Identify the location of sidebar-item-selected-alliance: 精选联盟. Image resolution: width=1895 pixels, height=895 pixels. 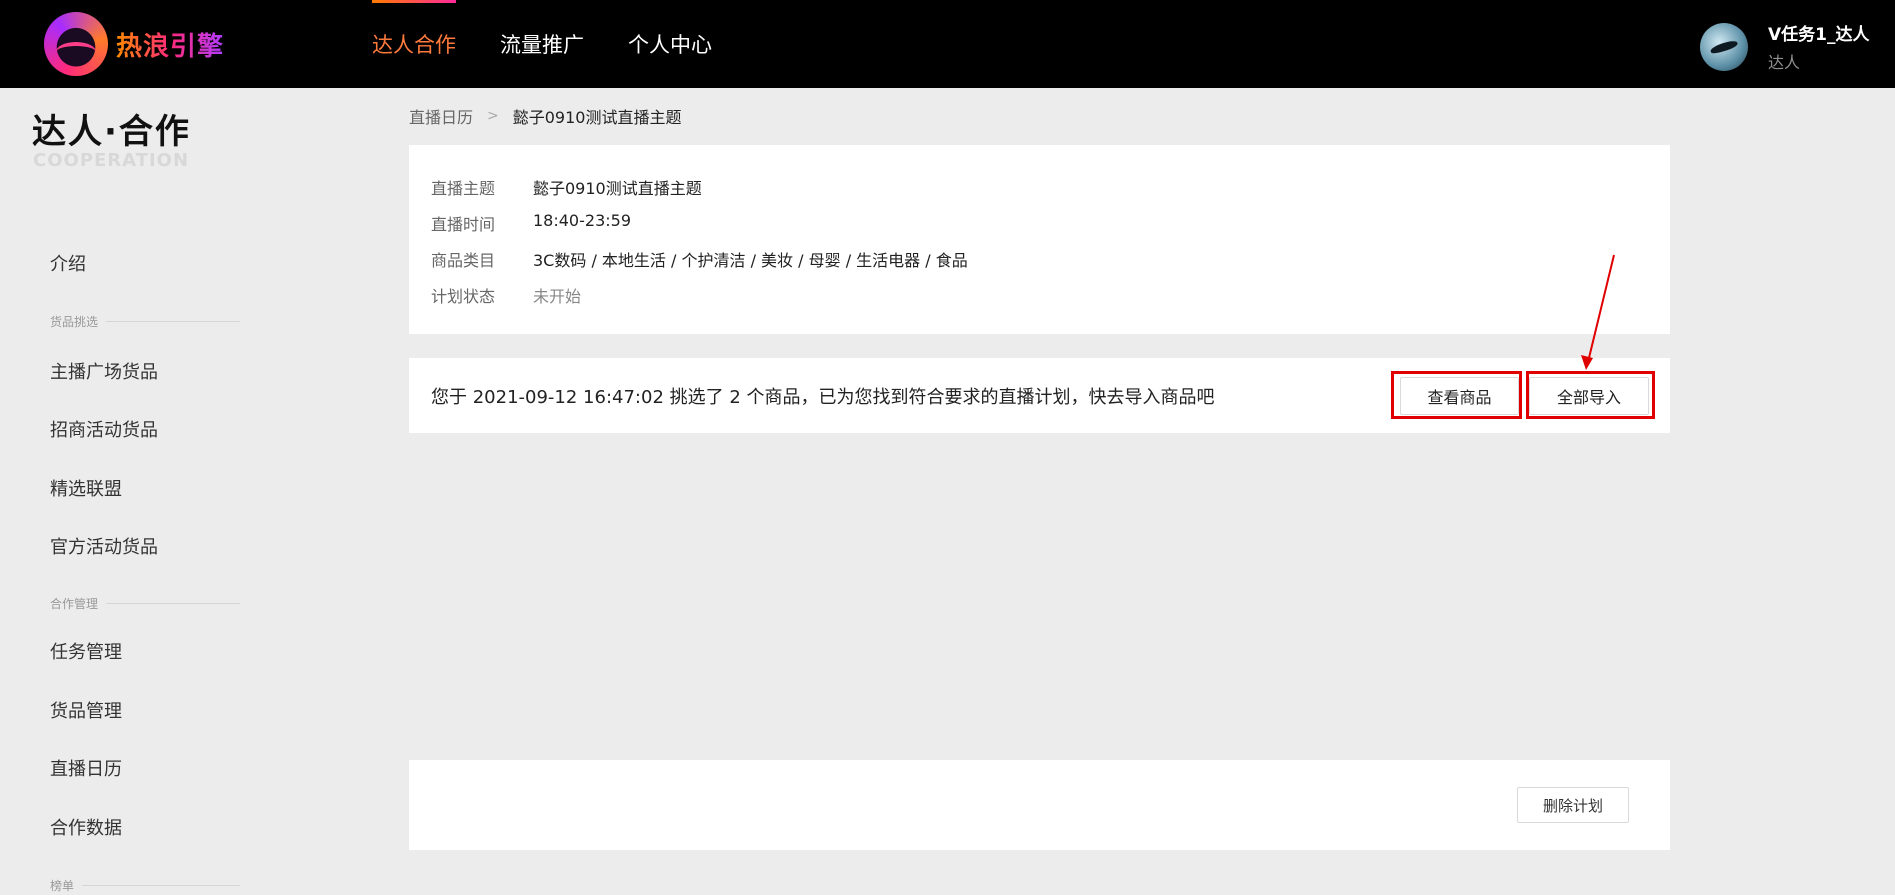
(86, 488).